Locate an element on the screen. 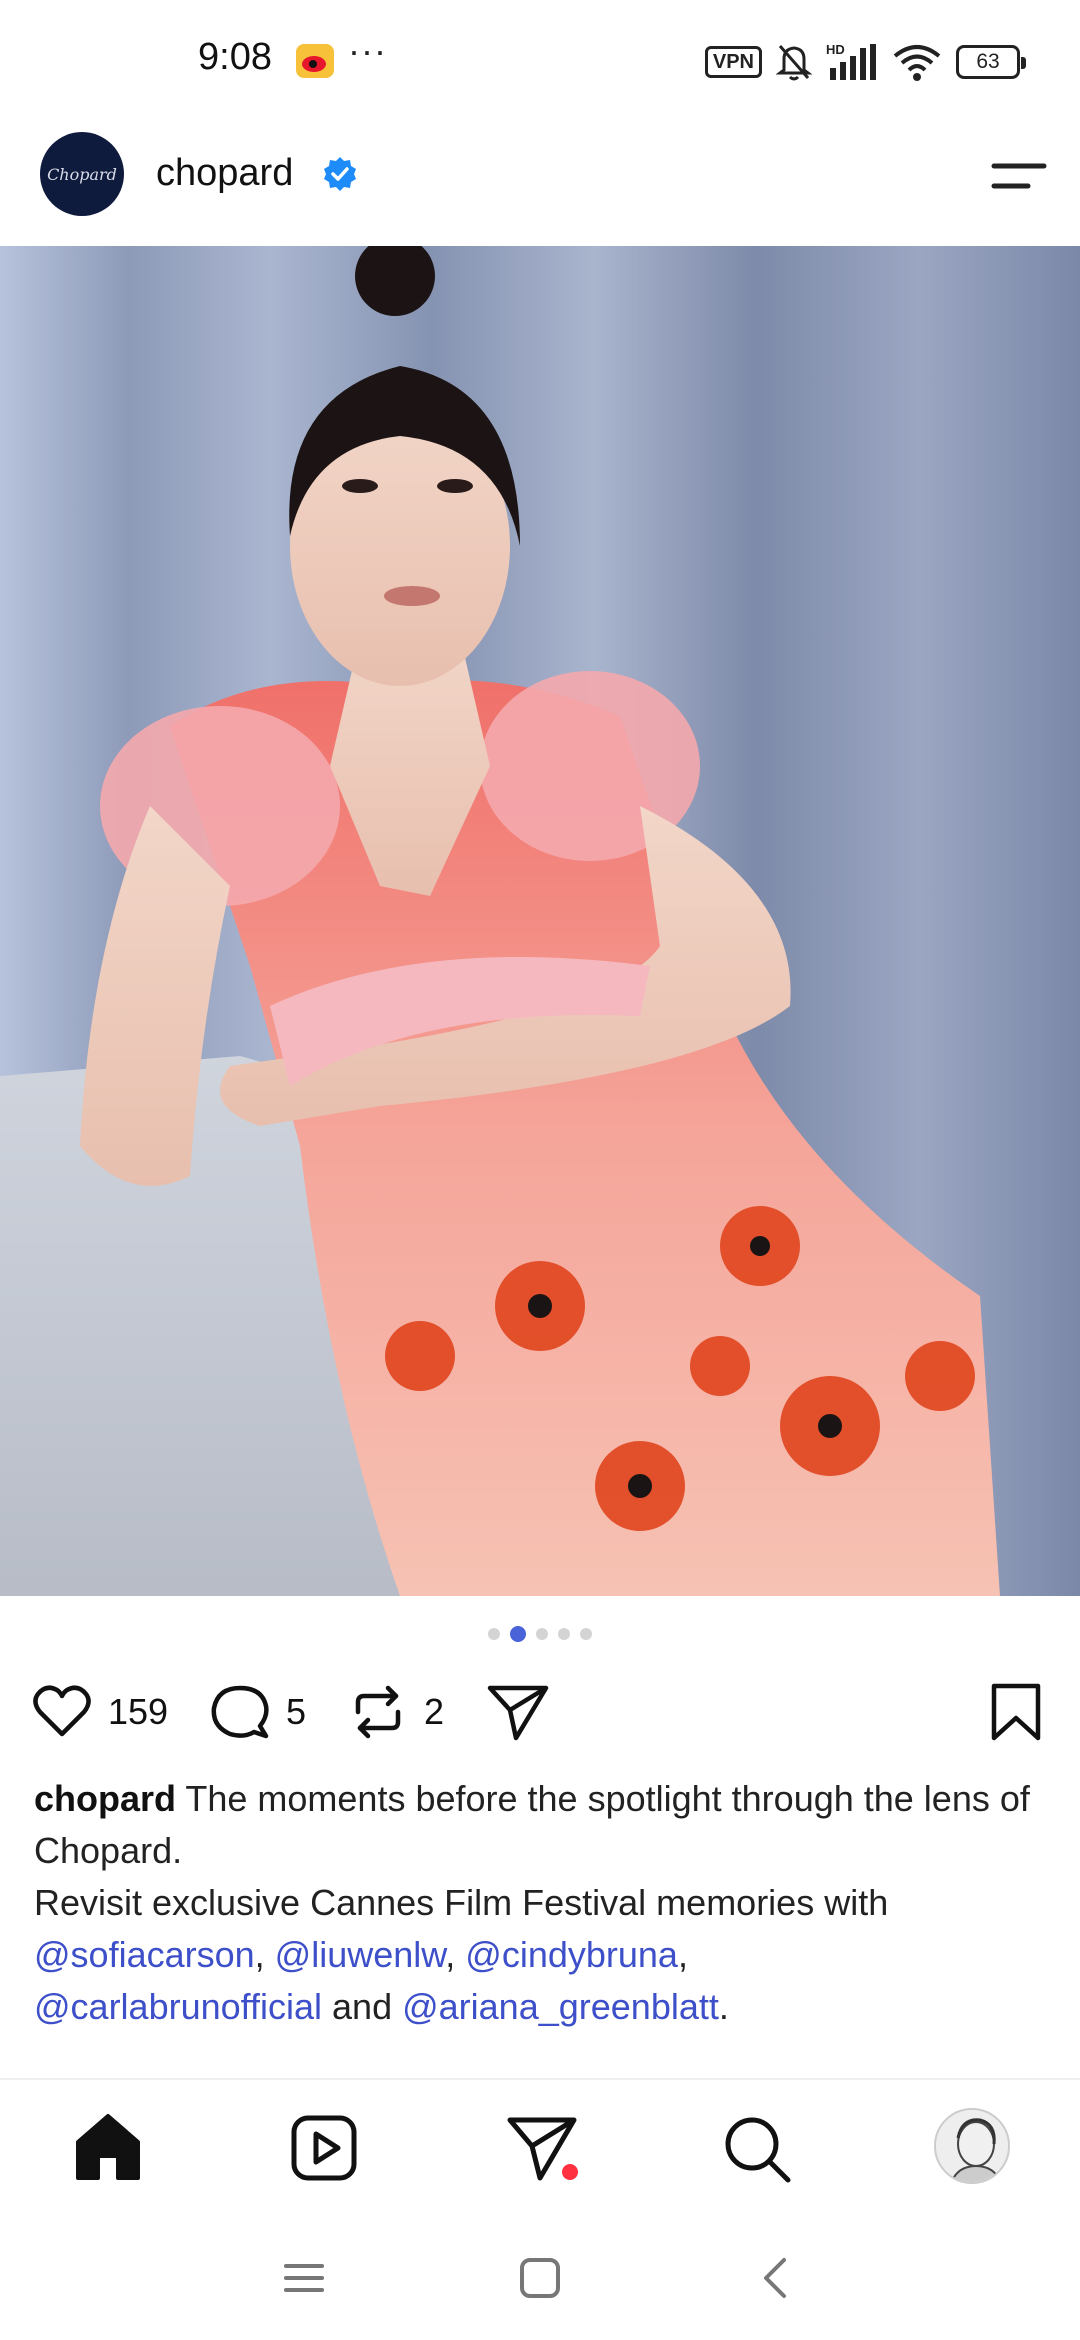 The height and width of the screenshot is (2340, 1080). back-button is located at coordinates (776, 2278).